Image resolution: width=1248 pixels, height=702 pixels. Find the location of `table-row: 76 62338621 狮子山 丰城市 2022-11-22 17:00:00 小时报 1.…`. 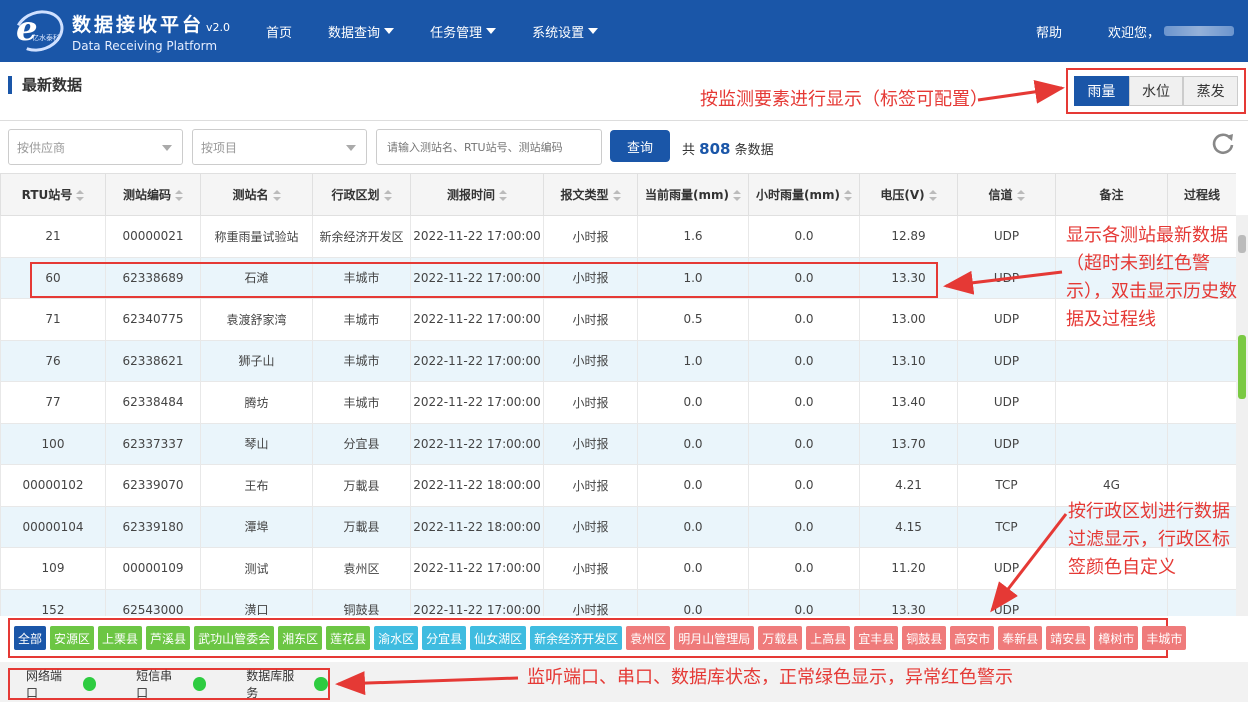

table-row: 76 62338621 狮子山 丰城市 2022-11-22 17:00:00 小时报 1.… is located at coordinates (618, 360).